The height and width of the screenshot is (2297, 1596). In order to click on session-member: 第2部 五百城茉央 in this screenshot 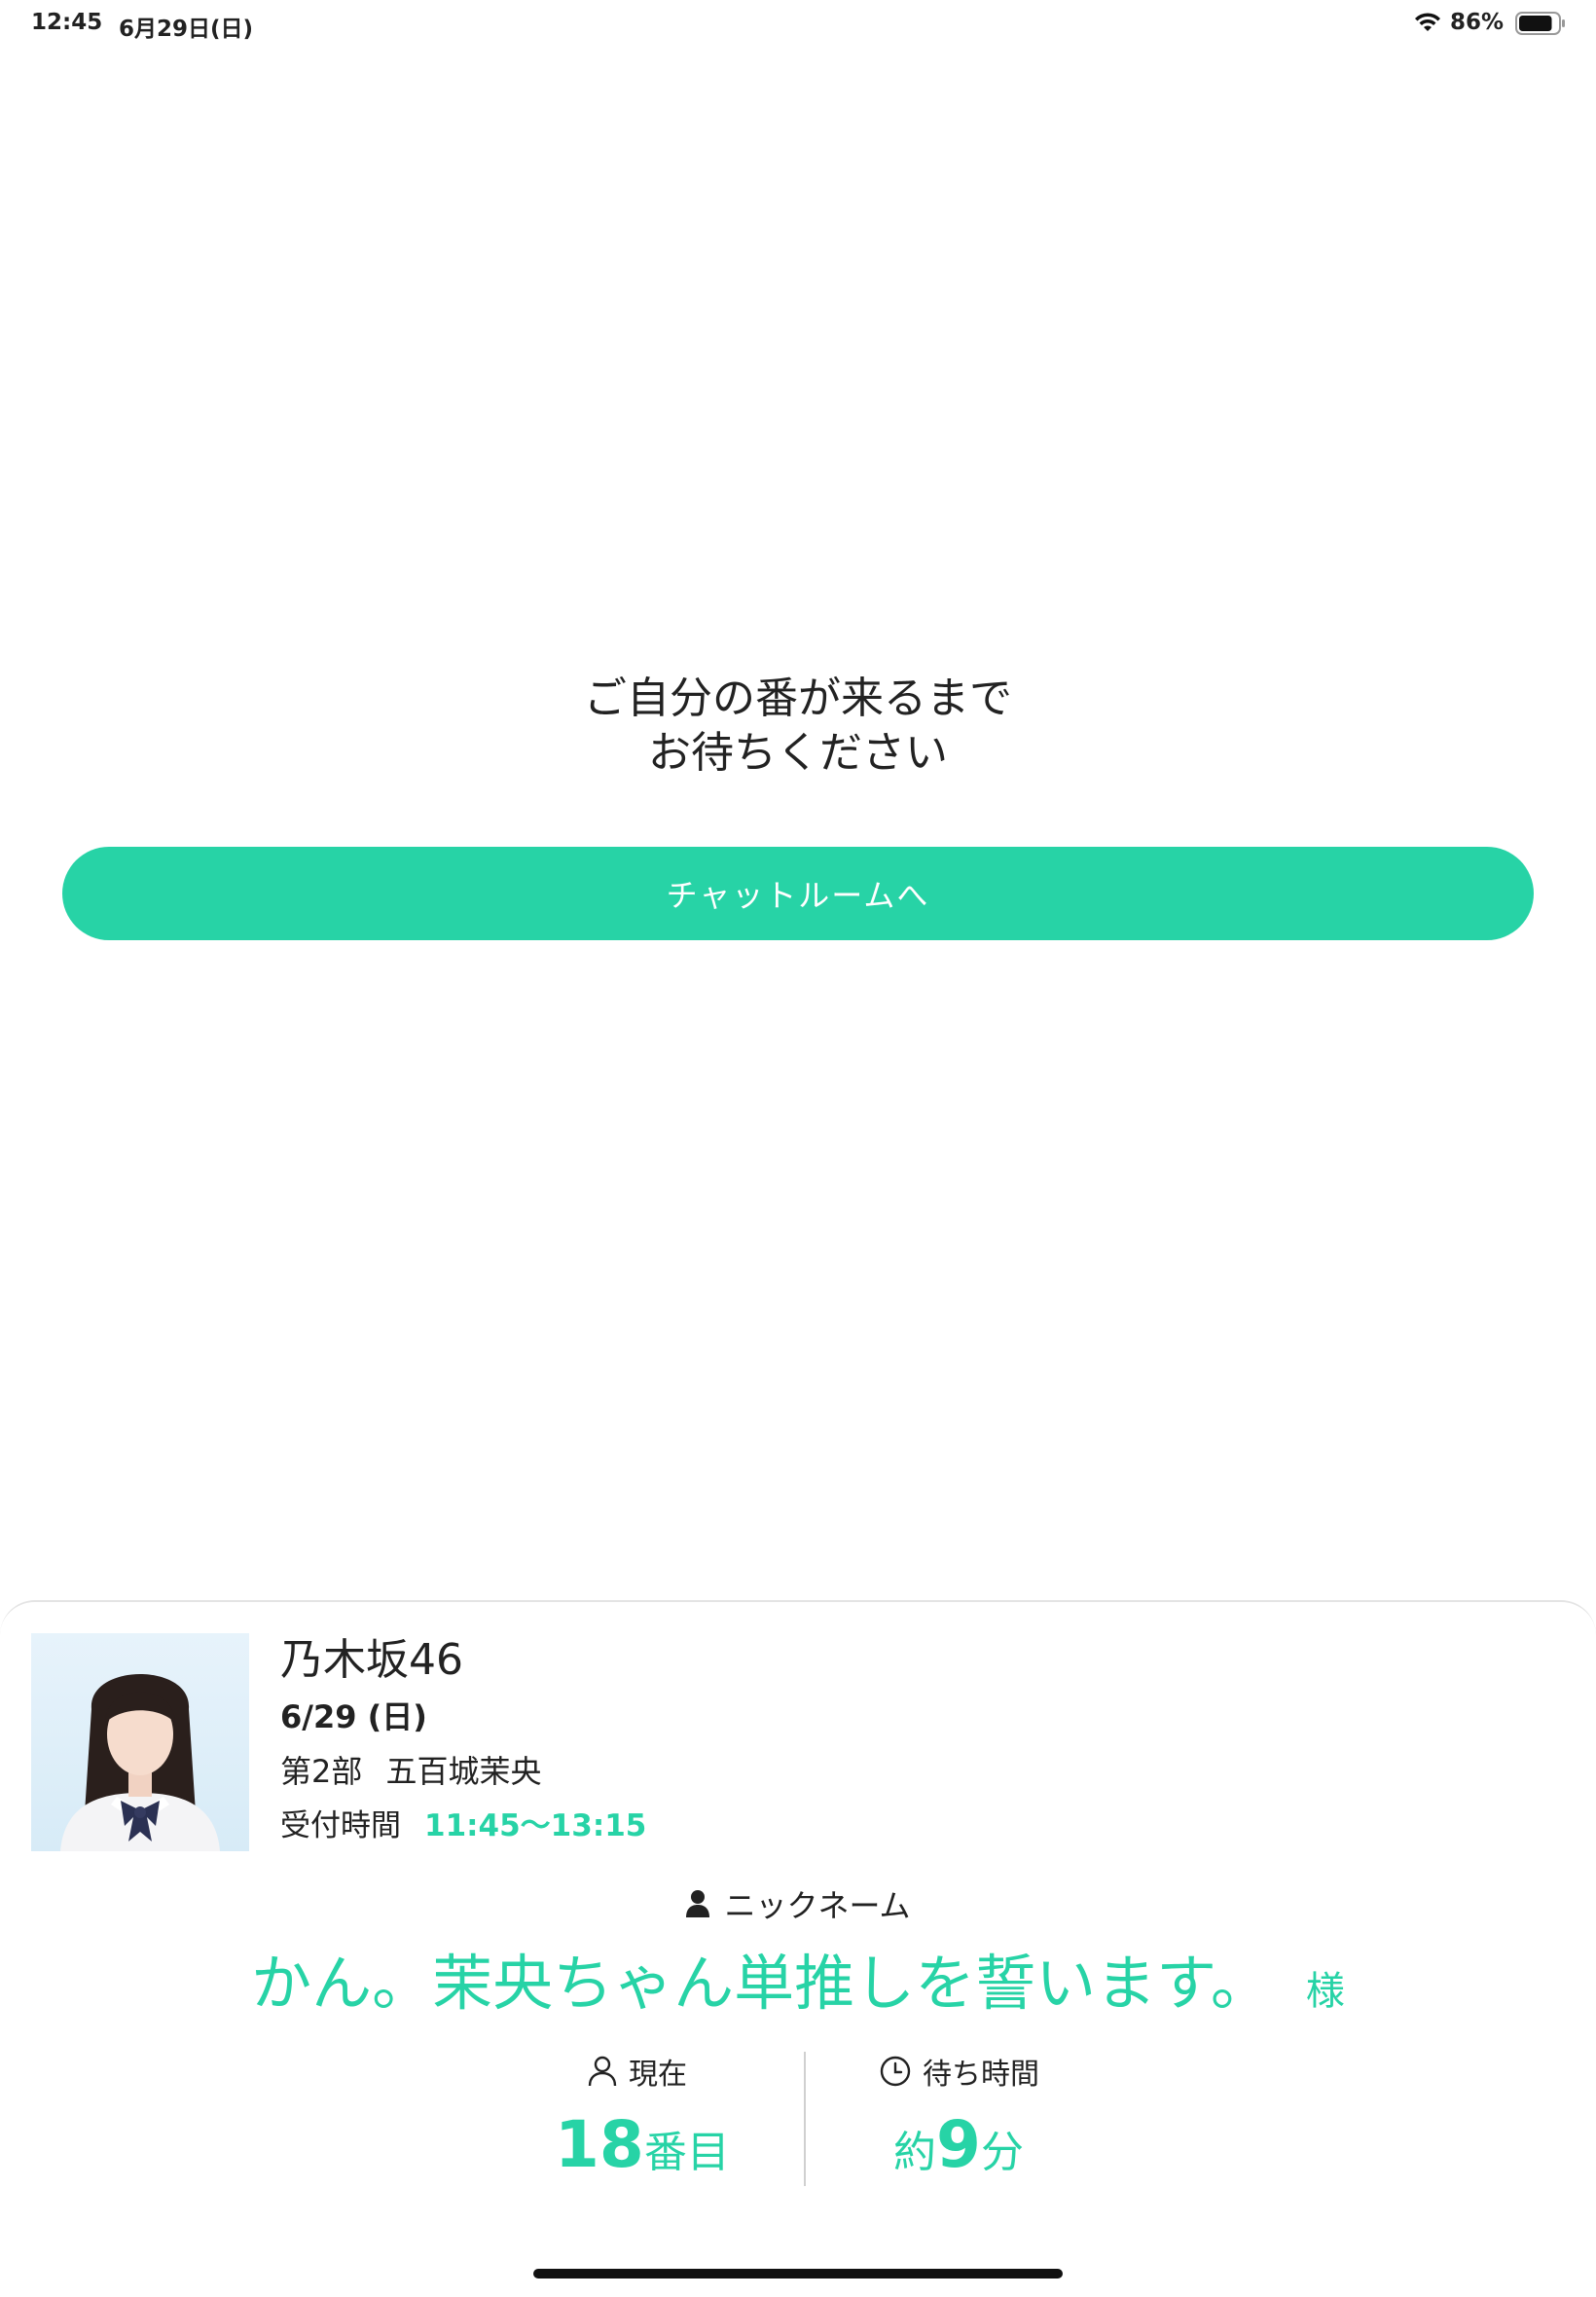, I will do `click(411, 1771)`.